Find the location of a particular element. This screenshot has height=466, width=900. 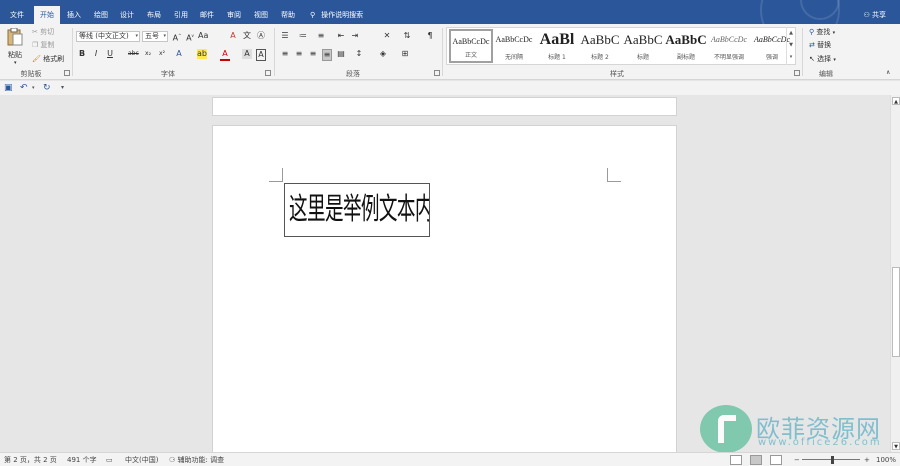

underline-icon: U is located at coordinates (110, 54).